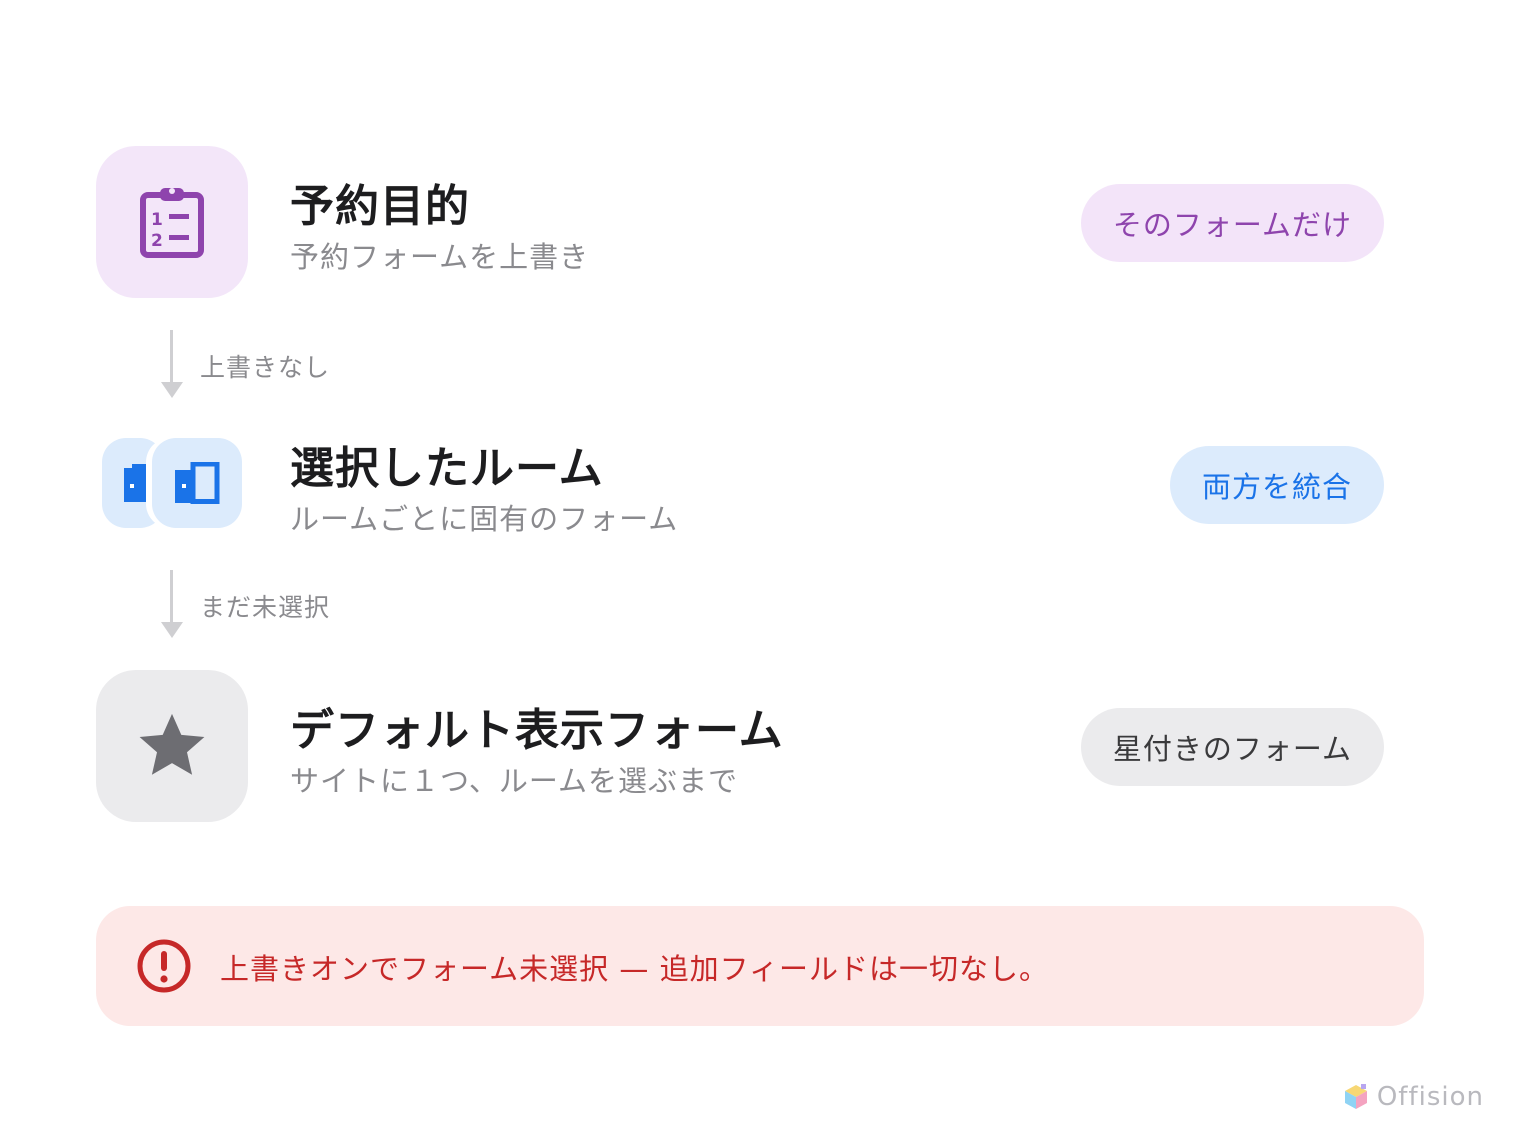 This screenshot has height=1140, width=1520. Describe the element at coordinates (1355, 1096) in the screenshot. I see `offision-logo-icon` at that location.